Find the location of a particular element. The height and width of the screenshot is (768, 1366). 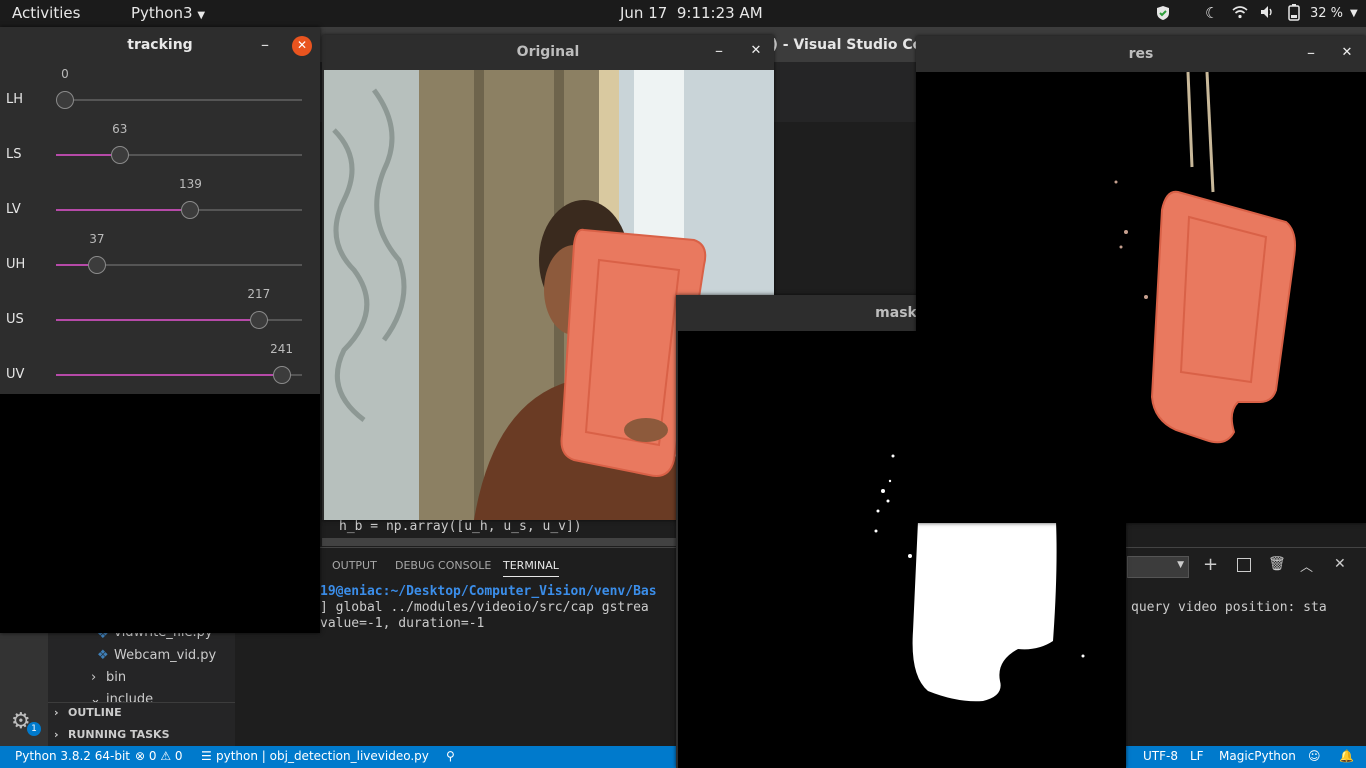

terminal-select: ▼ is located at coordinates (1158, 567).